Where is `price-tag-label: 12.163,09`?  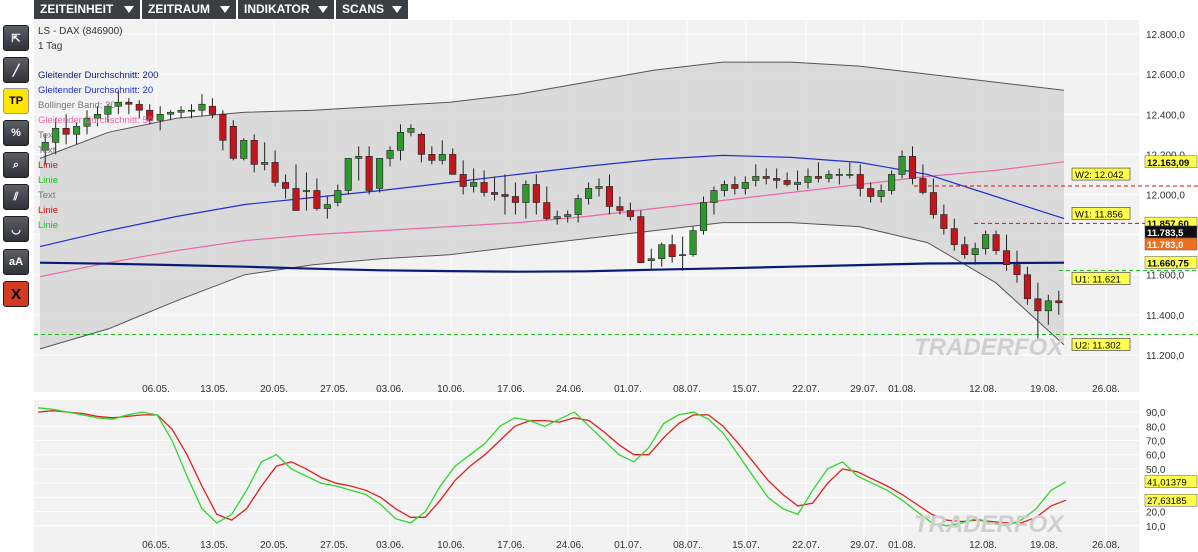
price-tag-label: 12.163,09 is located at coordinates (1168, 163).